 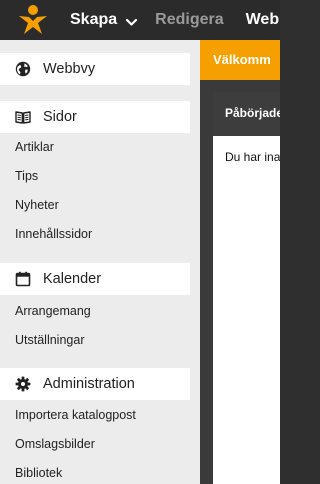 What do you see at coordinates (53, 234) in the screenshot?
I see `sidebar-item-innehallssidor: Innehållssidor` at bounding box center [53, 234].